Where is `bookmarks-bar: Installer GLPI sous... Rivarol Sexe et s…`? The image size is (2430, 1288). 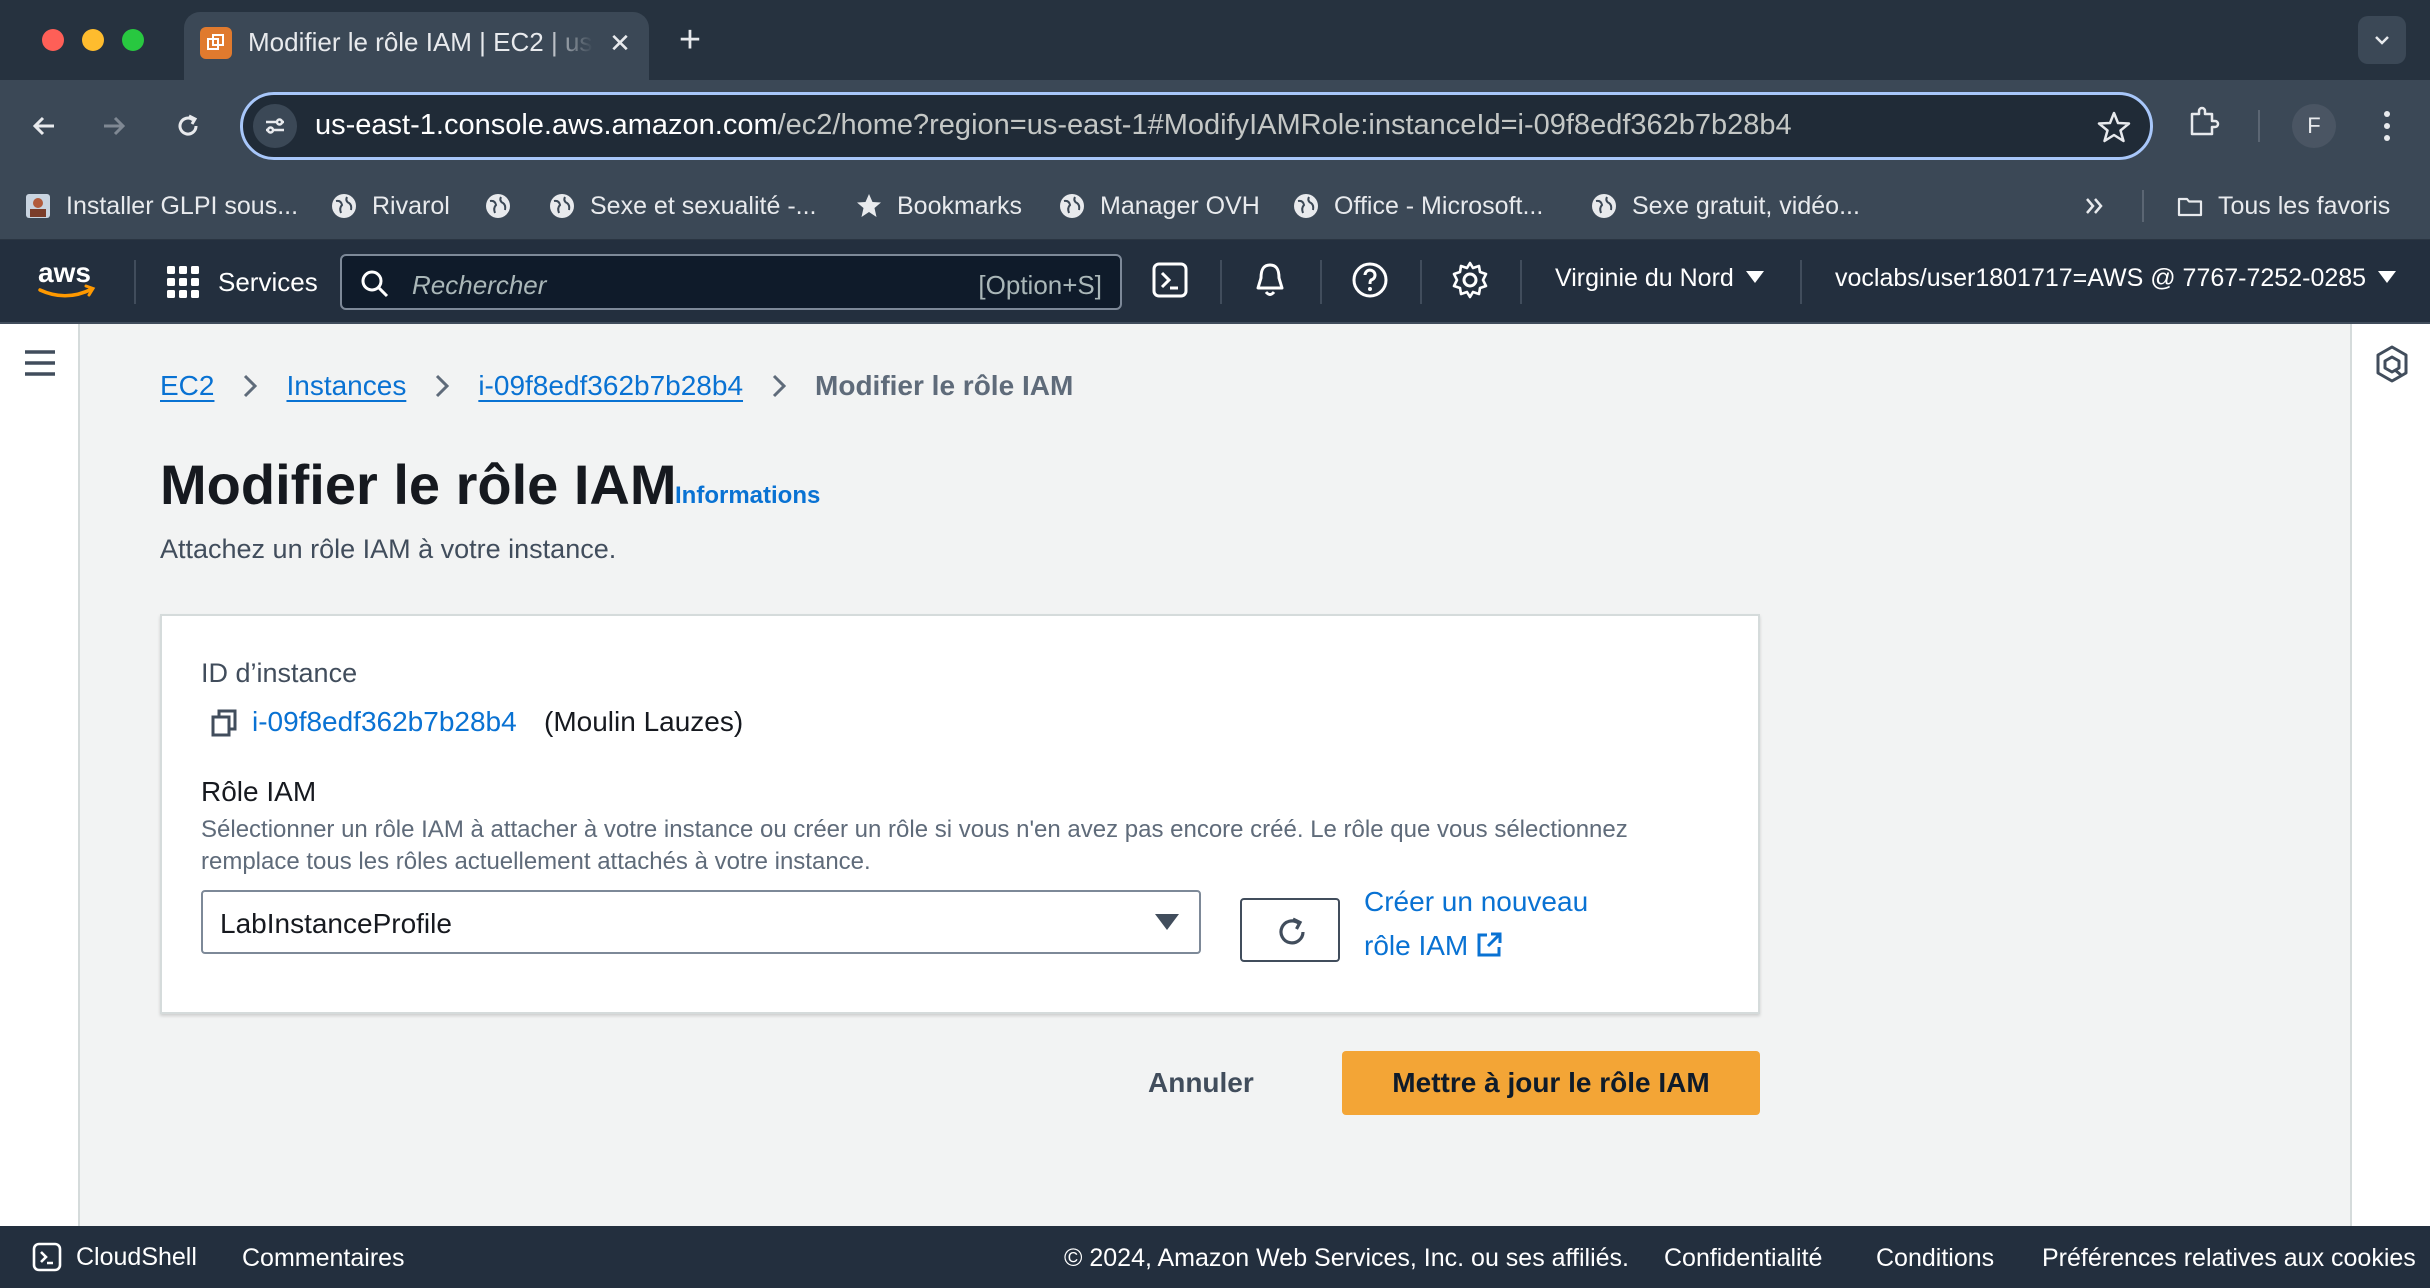 bookmarks-bar: Installer GLPI sous... Rivarol Sexe et s… is located at coordinates (1215, 206).